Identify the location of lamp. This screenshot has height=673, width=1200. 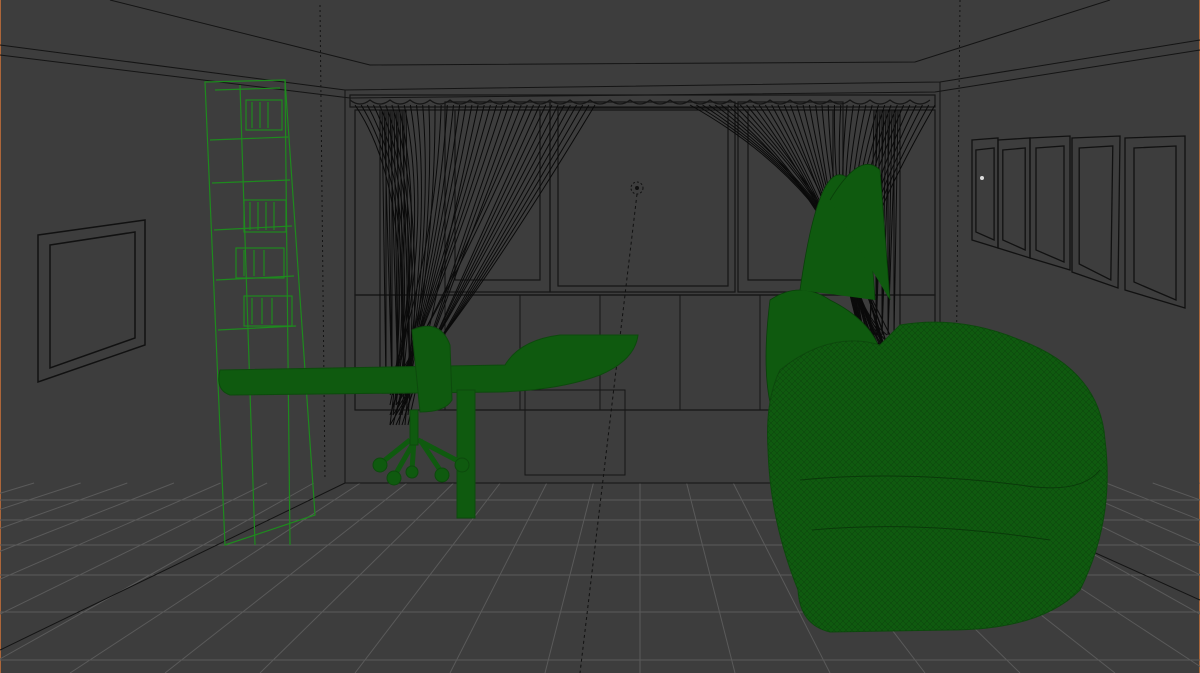
(611, 427).